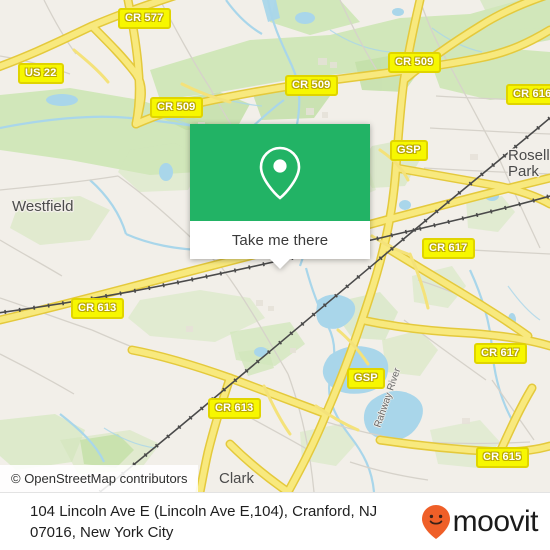 The width and height of the screenshot is (550, 550). Describe the element at coordinates (280, 263) in the screenshot. I see `popup-pointer-tail` at that location.